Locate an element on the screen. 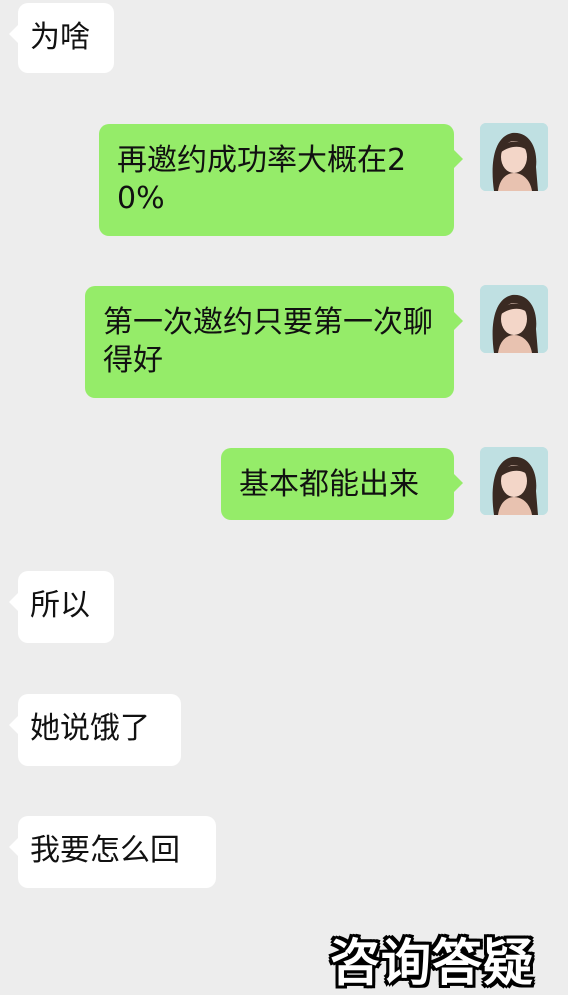 The height and width of the screenshot is (995, 568). outgoing-message-bubble: 基本都能出来 is located at coordinates (342, 484).